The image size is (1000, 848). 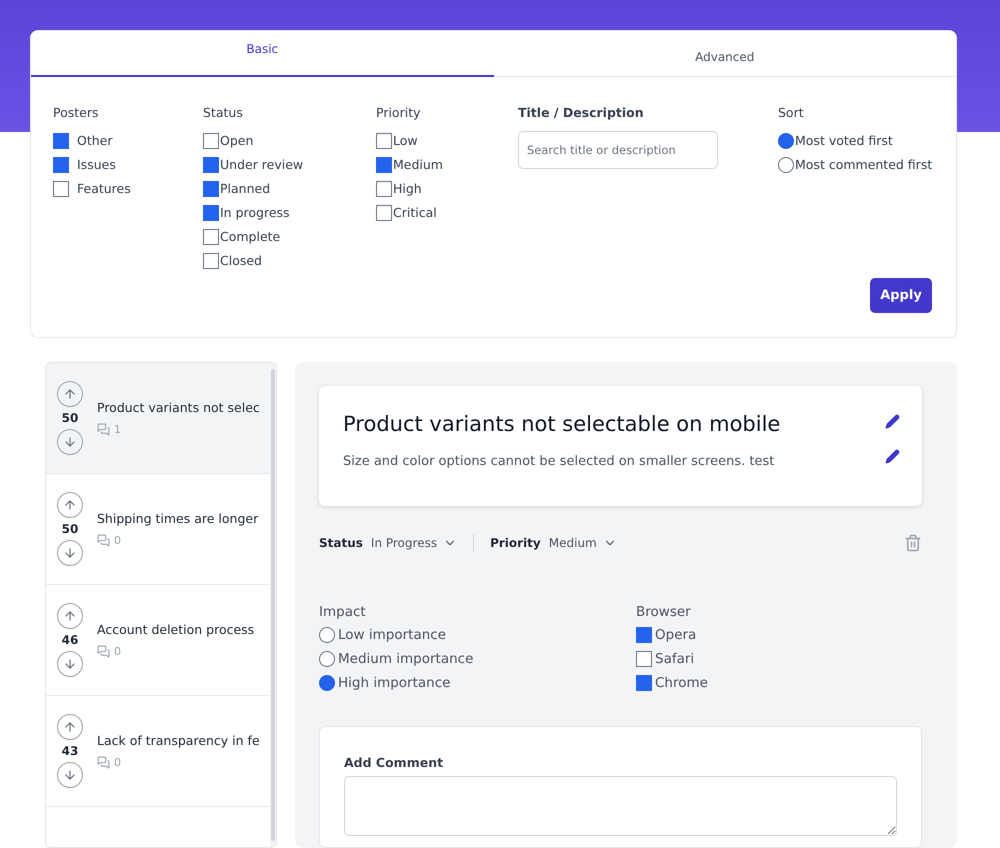 What do you see at coordinates (664, 612) in the screenshot?
I see `browser-heading: Browser` at bounding box center [664, 612].